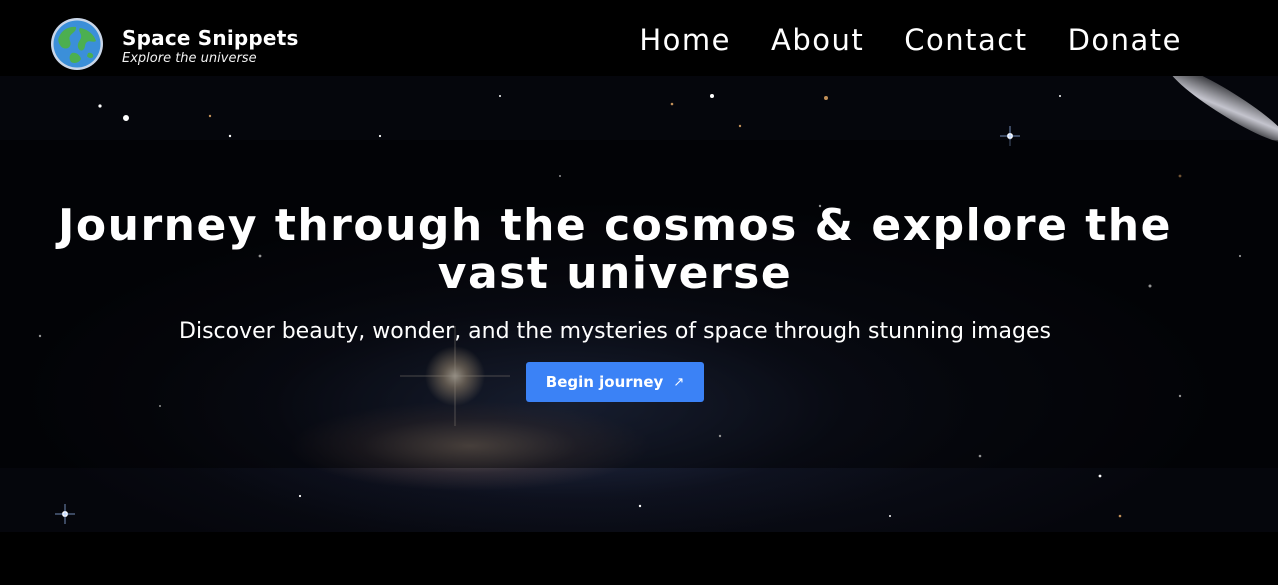 The image size is (1278, 585). I want to click on nav-contact: Contact, so click(965, 40).